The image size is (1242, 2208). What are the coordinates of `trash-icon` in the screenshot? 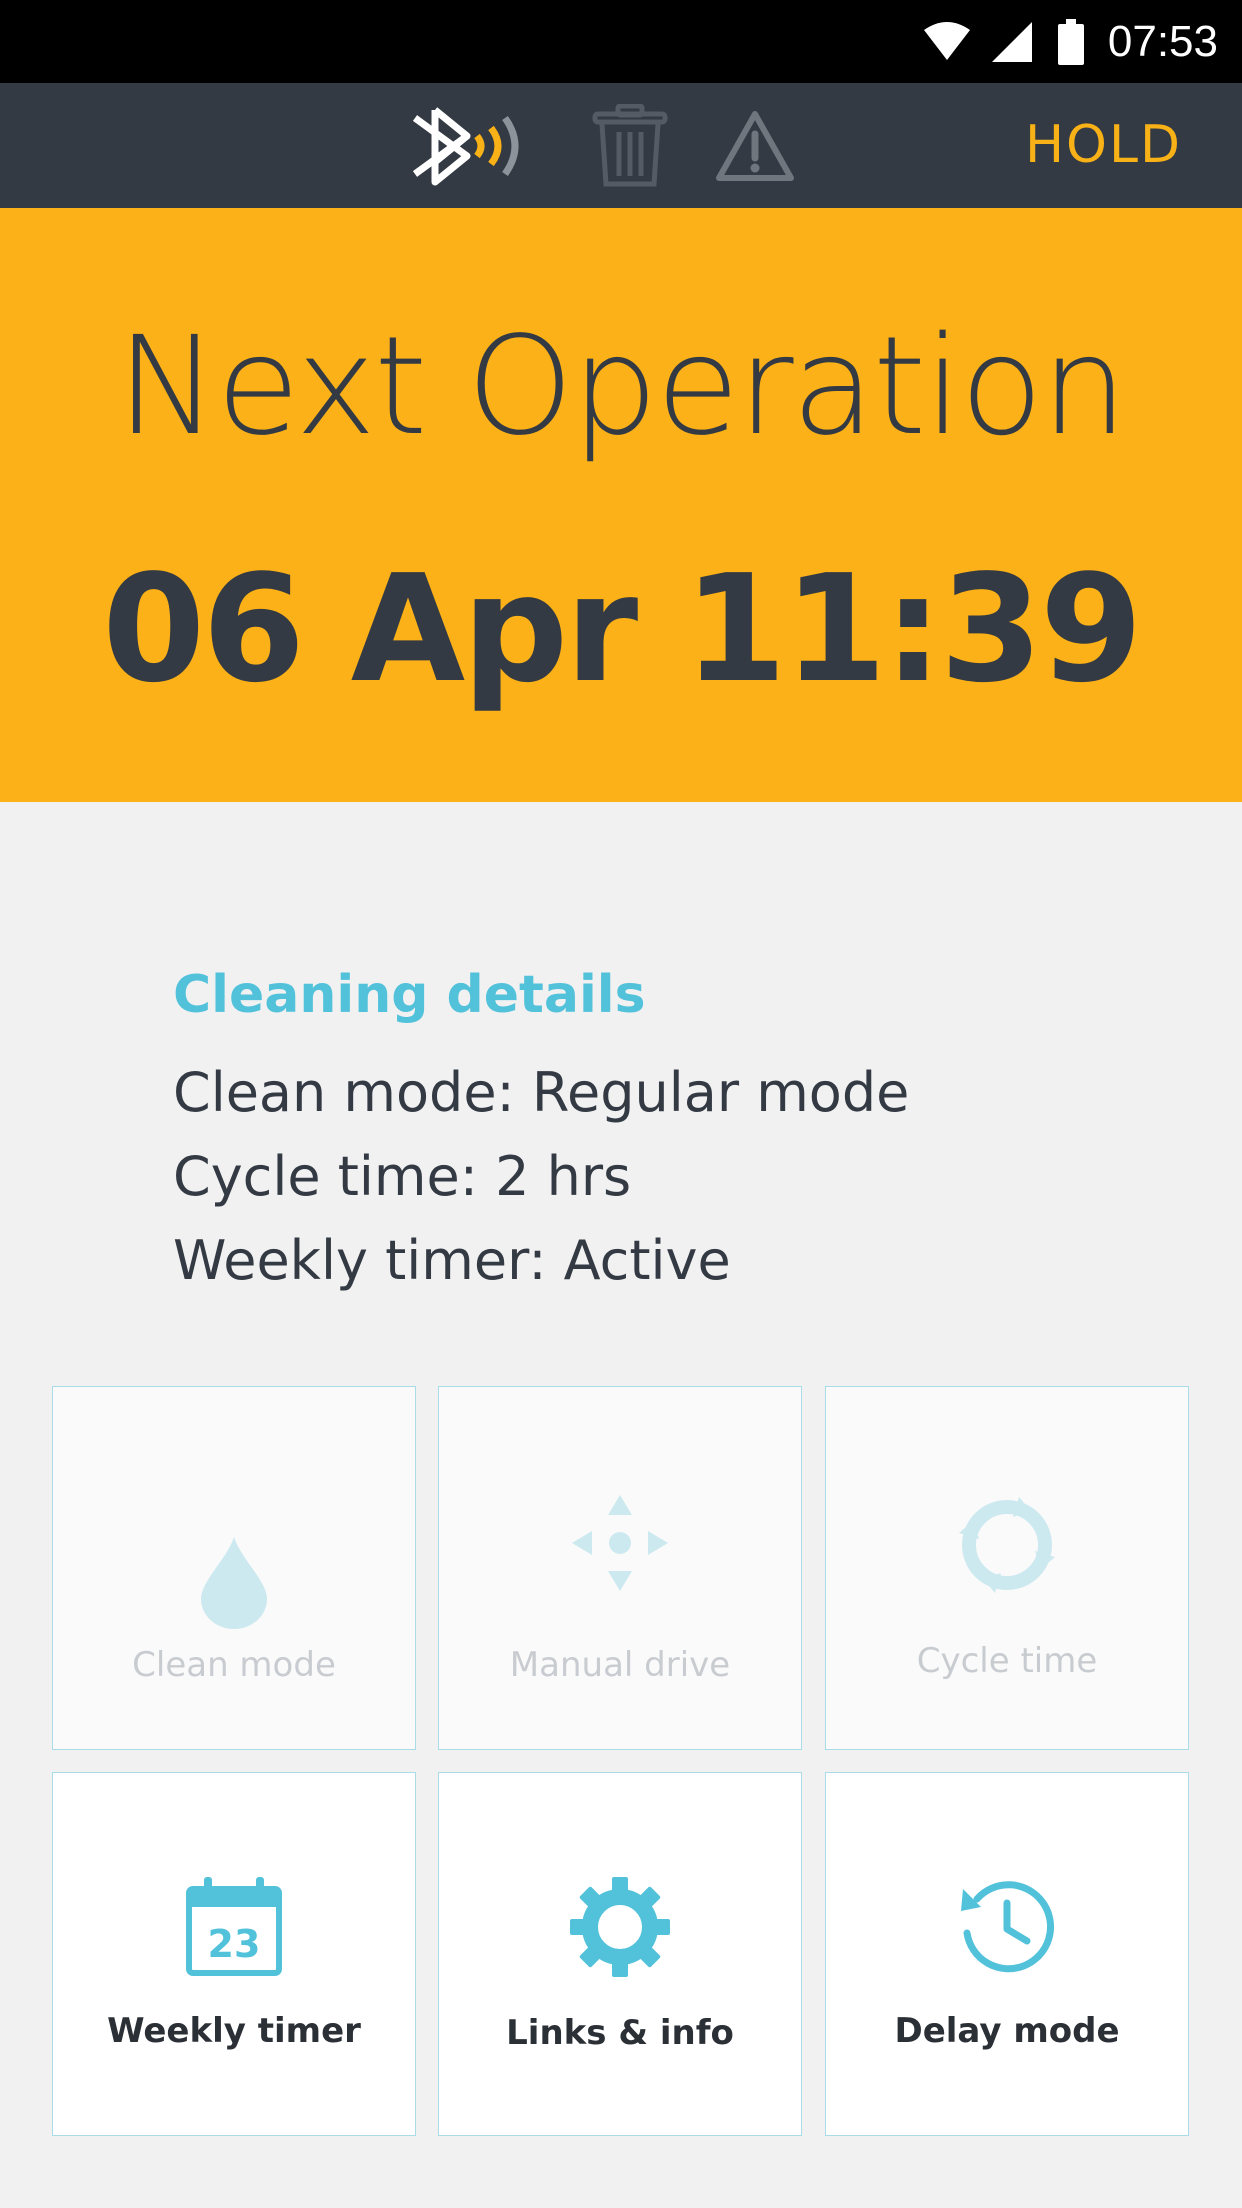 It's located at (630, 145).